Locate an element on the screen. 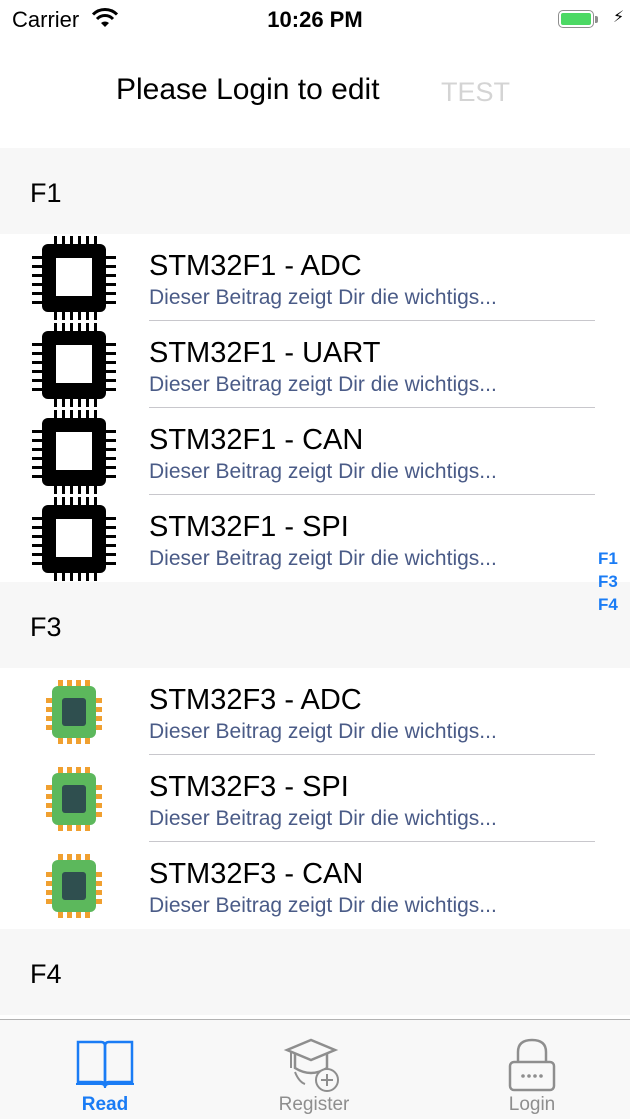 The width and height of the screenshot is (630, 1120). row-title: STM32F1 - SPI is located at coordinates (249, 527).